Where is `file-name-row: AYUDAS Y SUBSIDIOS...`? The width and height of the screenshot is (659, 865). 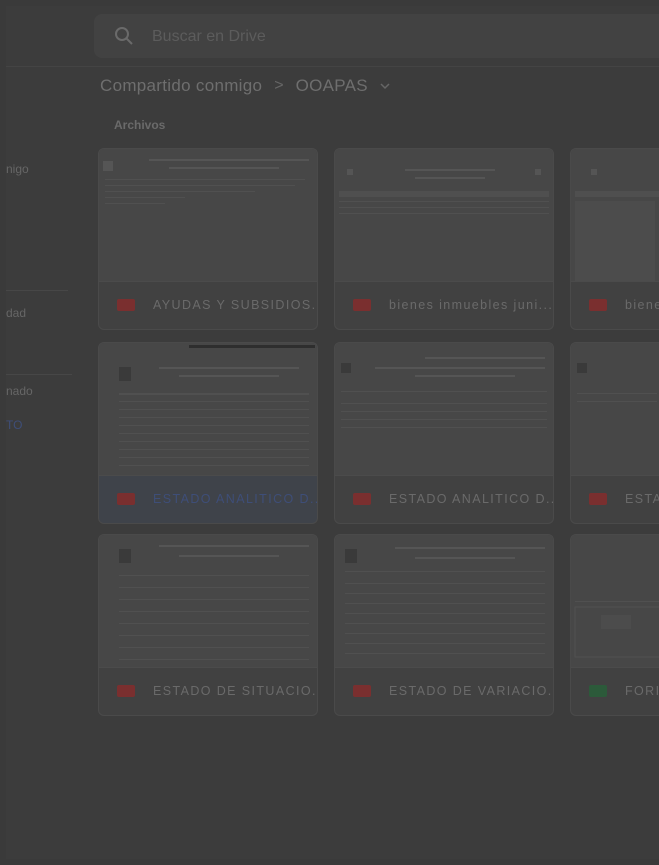
file-name-row: AYUDAS Y SUBSIDIOS... is located at coordinates (208, 305).